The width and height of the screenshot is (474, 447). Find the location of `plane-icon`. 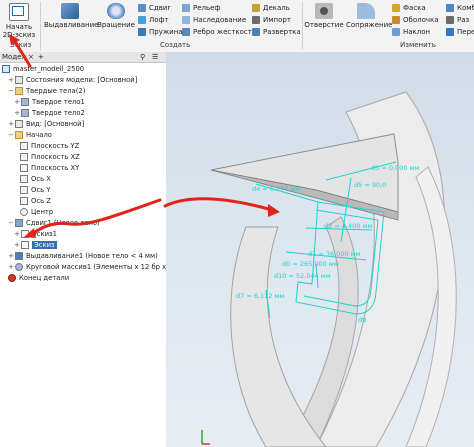

plane-icon is located at coordinates (24, 168).